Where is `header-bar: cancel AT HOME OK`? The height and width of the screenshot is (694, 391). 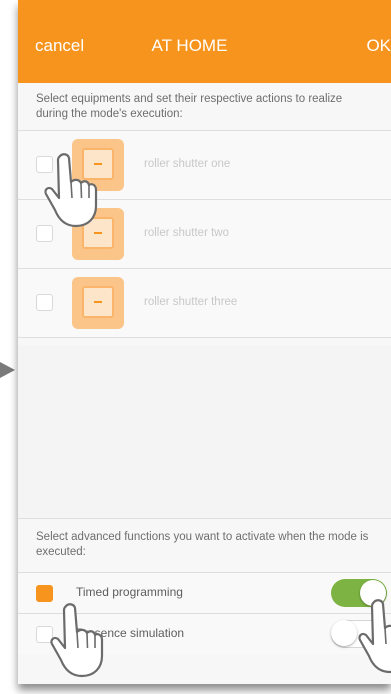 header-bar: cancel AT HOME OK is located at coordinates (204, 41).